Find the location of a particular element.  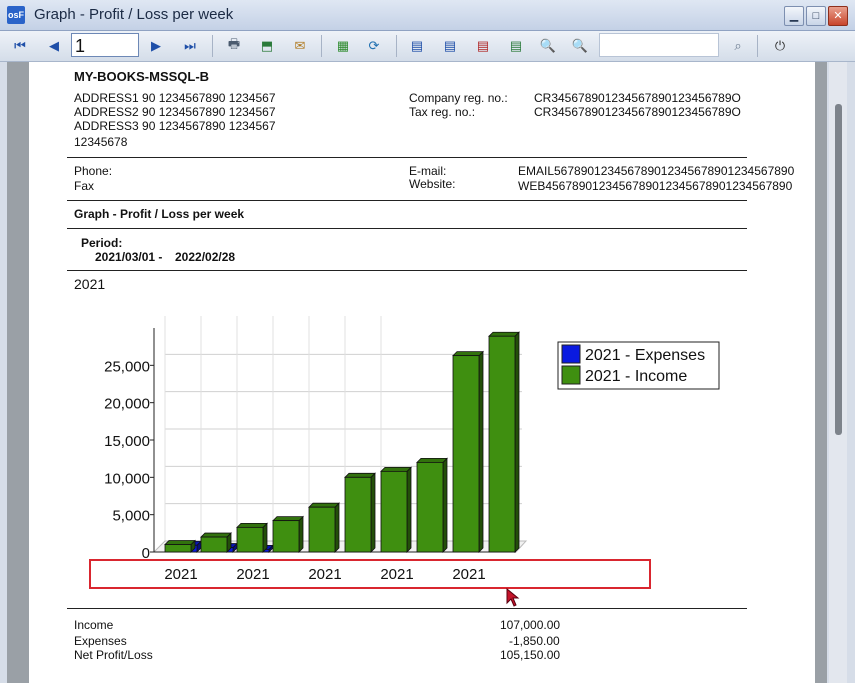

y-tick-label: 5,000 is located at coordinates (131, 516).